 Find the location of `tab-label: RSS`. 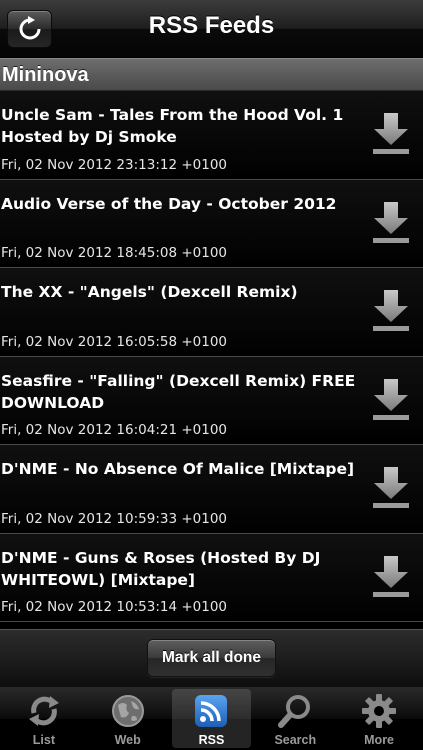

tab-label: RSS is located at coordinates (211, 740).